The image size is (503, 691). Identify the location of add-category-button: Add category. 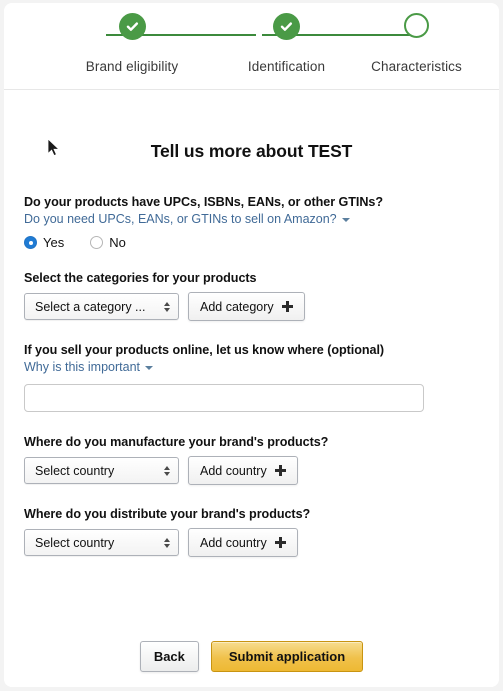
(246, 306).